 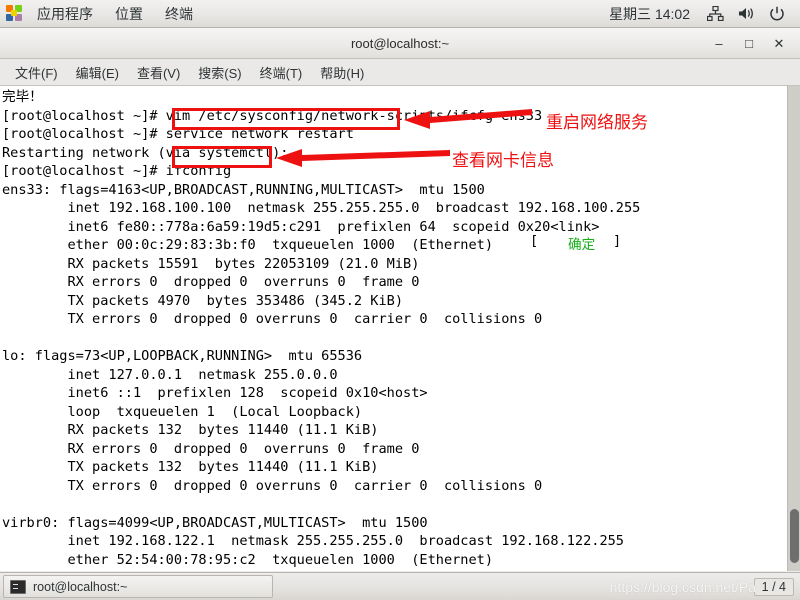 I want to click on taskbar-item-terminal: root@localhost:~, so click(x=138, y=586).